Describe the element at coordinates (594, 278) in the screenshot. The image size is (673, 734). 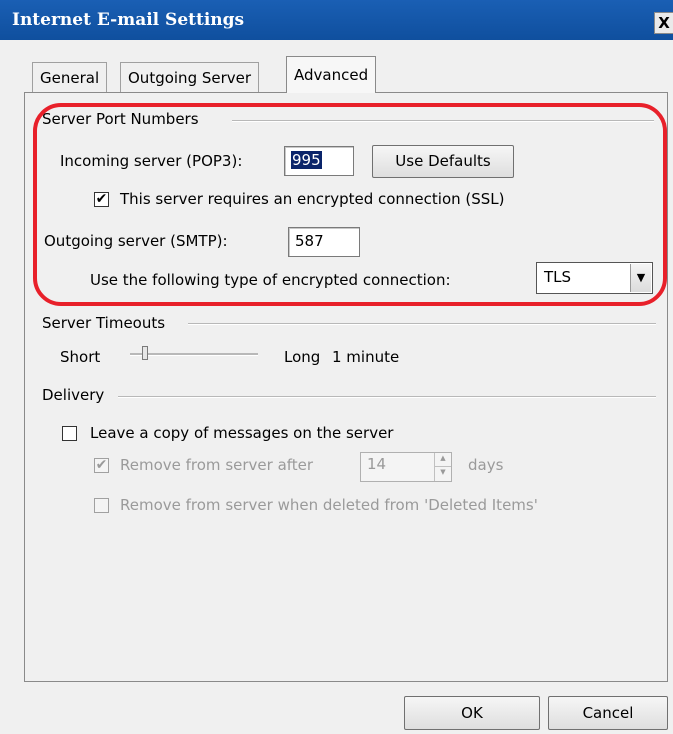
I see `encryption-type-select: TLS ▼` at that location.